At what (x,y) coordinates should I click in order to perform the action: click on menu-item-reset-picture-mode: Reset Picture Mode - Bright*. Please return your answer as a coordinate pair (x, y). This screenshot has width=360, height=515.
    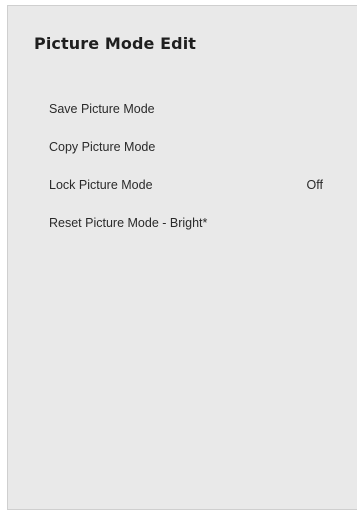
    Looking at the image, I should click on (182, 223).